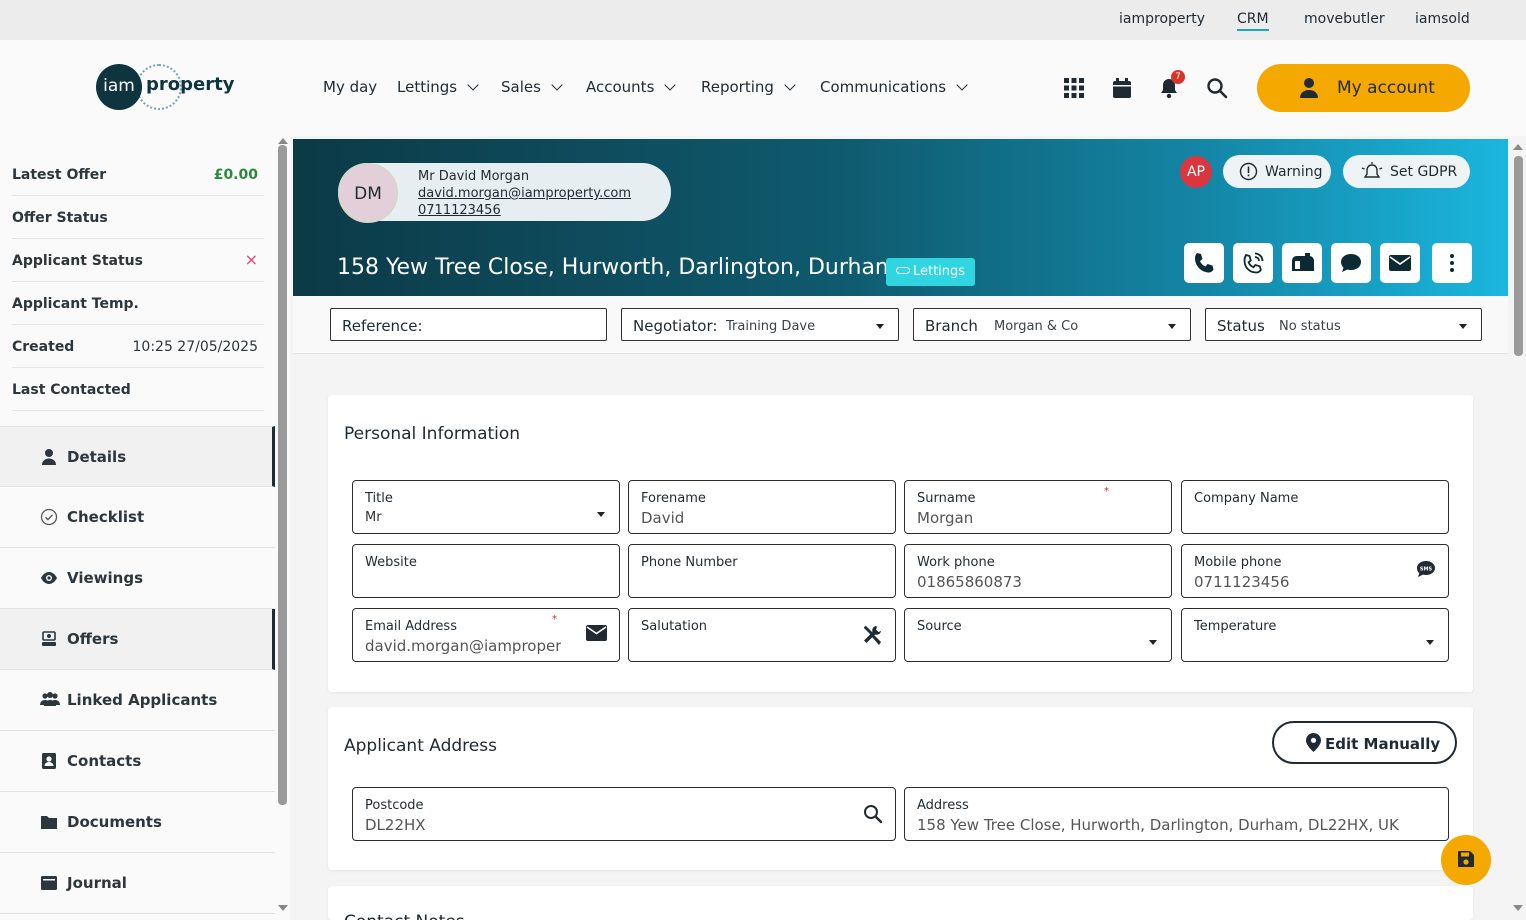  I want to click on logo: iam property, so click(166, 88).